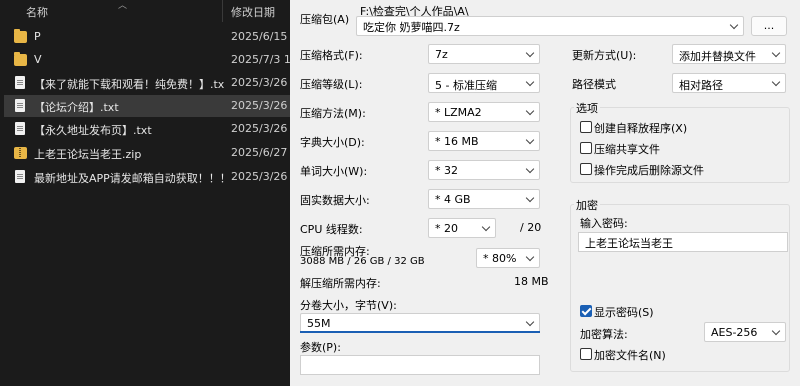 The width and height of the screenshot is (800, 386). I want to click on method-value: * LZMA2, so click(458, 112).